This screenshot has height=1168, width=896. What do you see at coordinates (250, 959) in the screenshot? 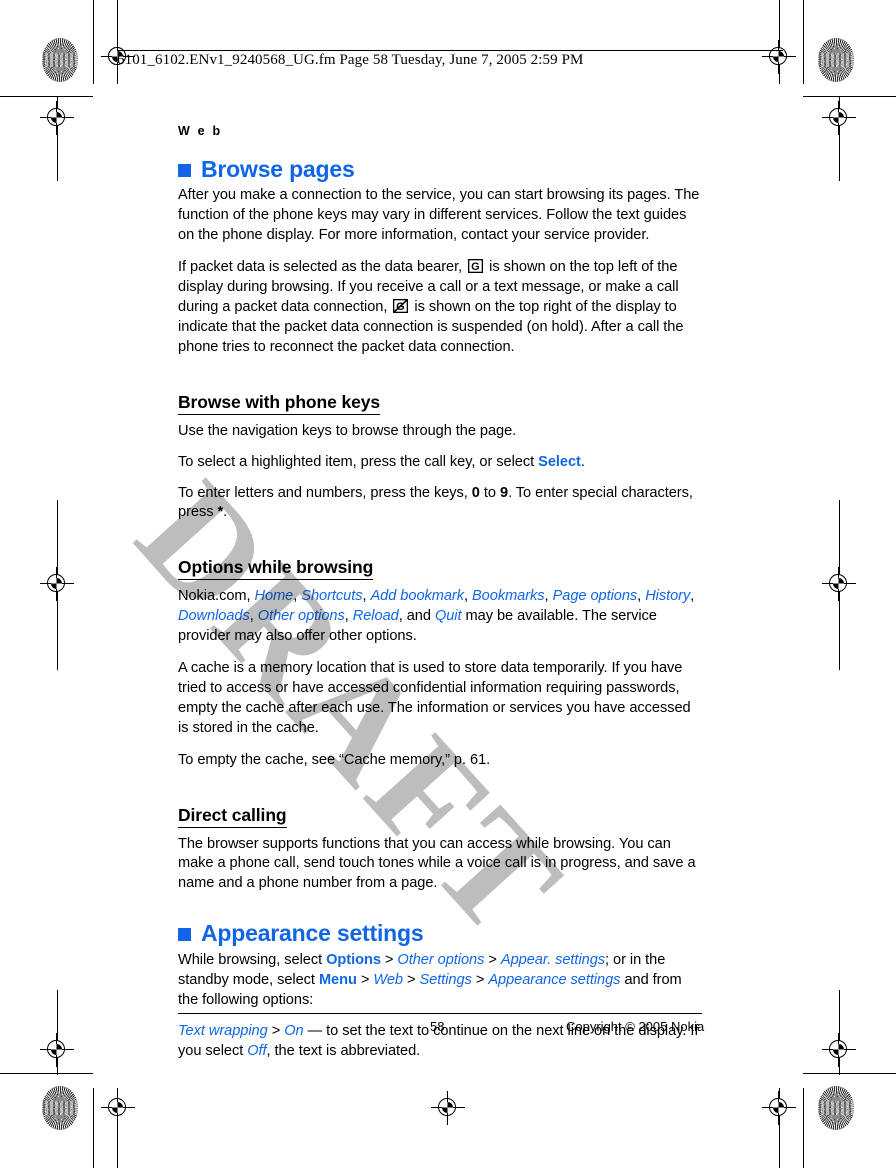
I see `appearance-text-pre: While browsing, select` at bounding box center [250, 959].